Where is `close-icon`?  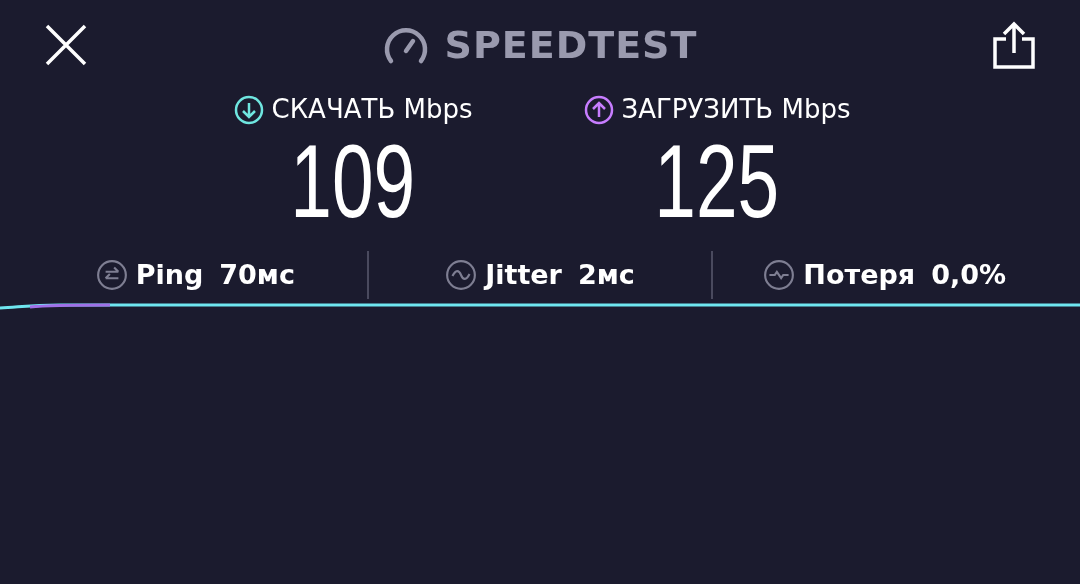 close-icon is located at coordinates (66, 45).